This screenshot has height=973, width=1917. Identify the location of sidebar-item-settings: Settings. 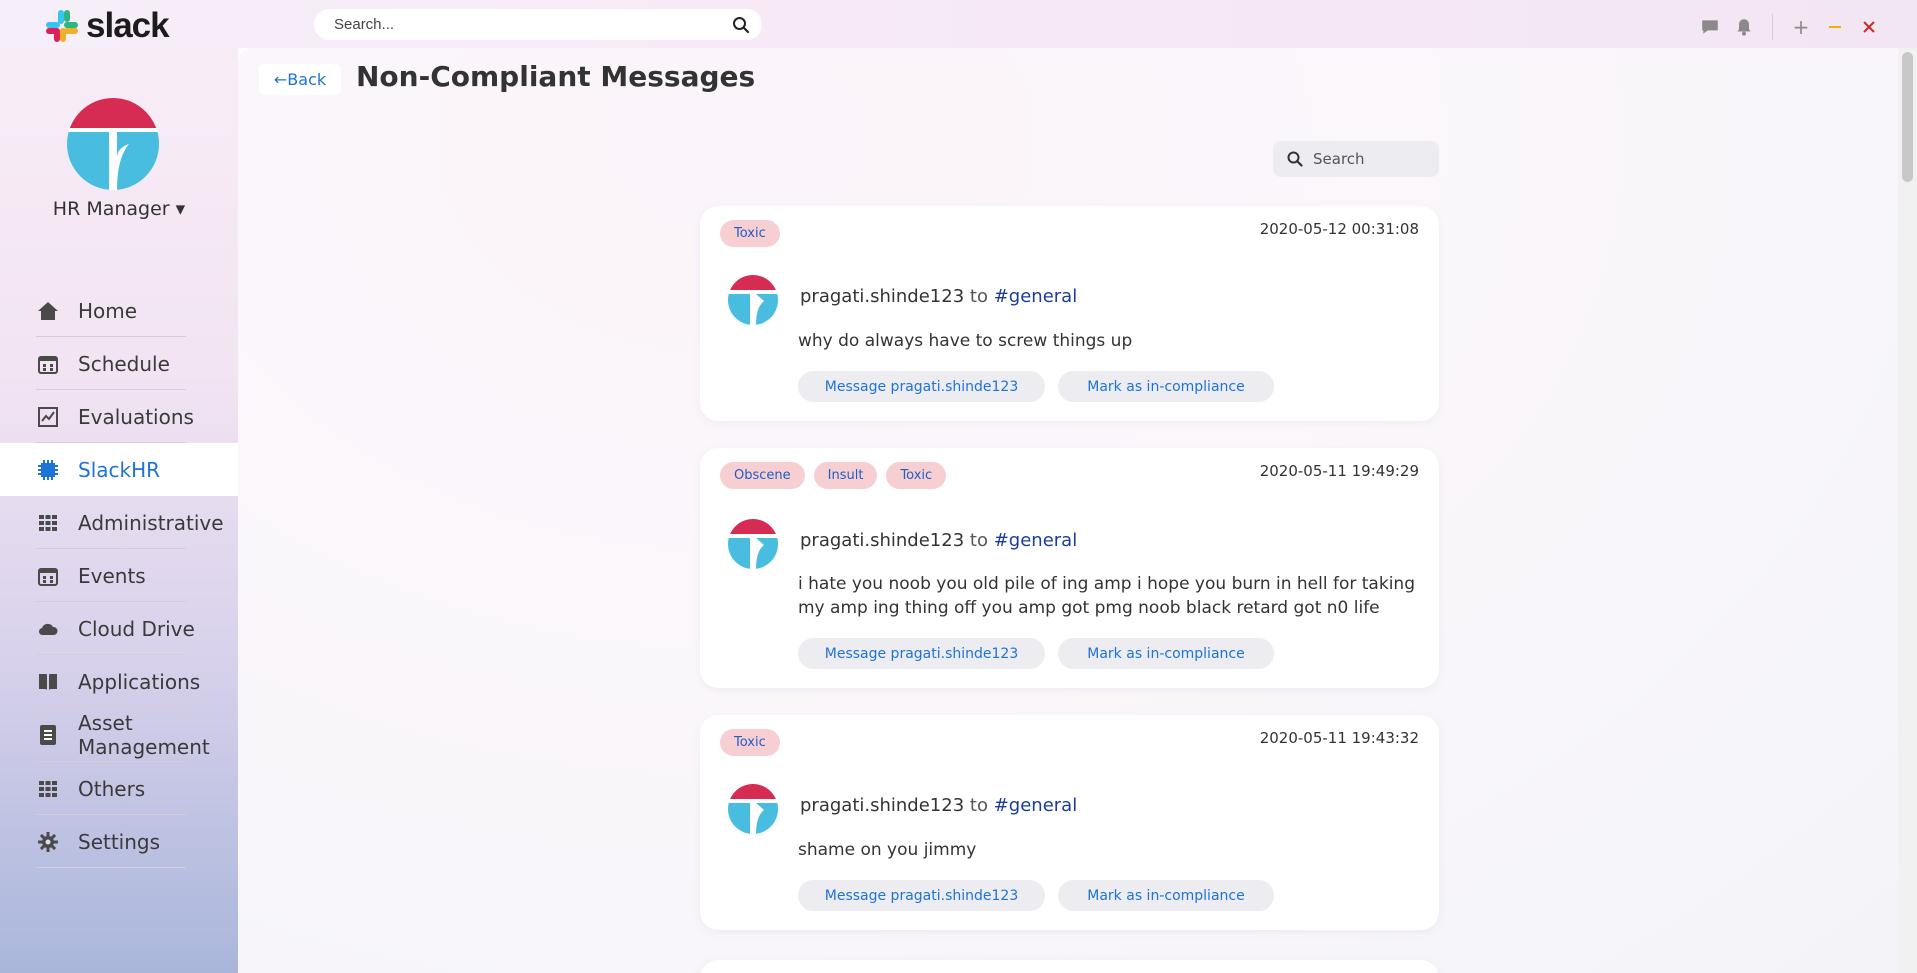
(119, 841).